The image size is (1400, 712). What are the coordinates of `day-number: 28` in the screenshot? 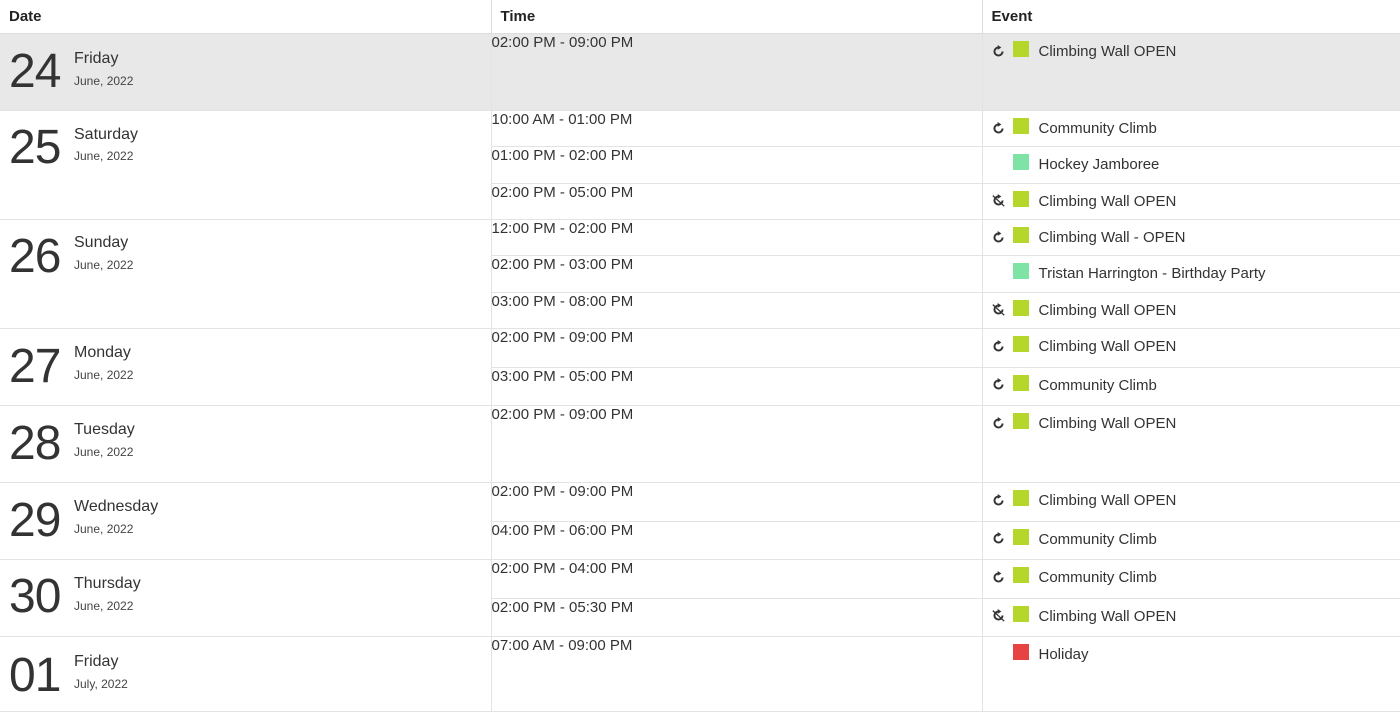 It's located at (35, 443).